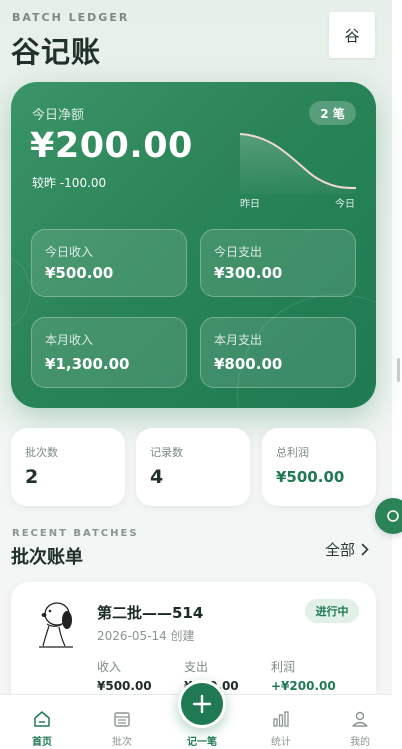 The image size is (402, 749). Describe the element at coordinates (122, 742) in the screenshot. I see `tab-label: 批次` at that location.